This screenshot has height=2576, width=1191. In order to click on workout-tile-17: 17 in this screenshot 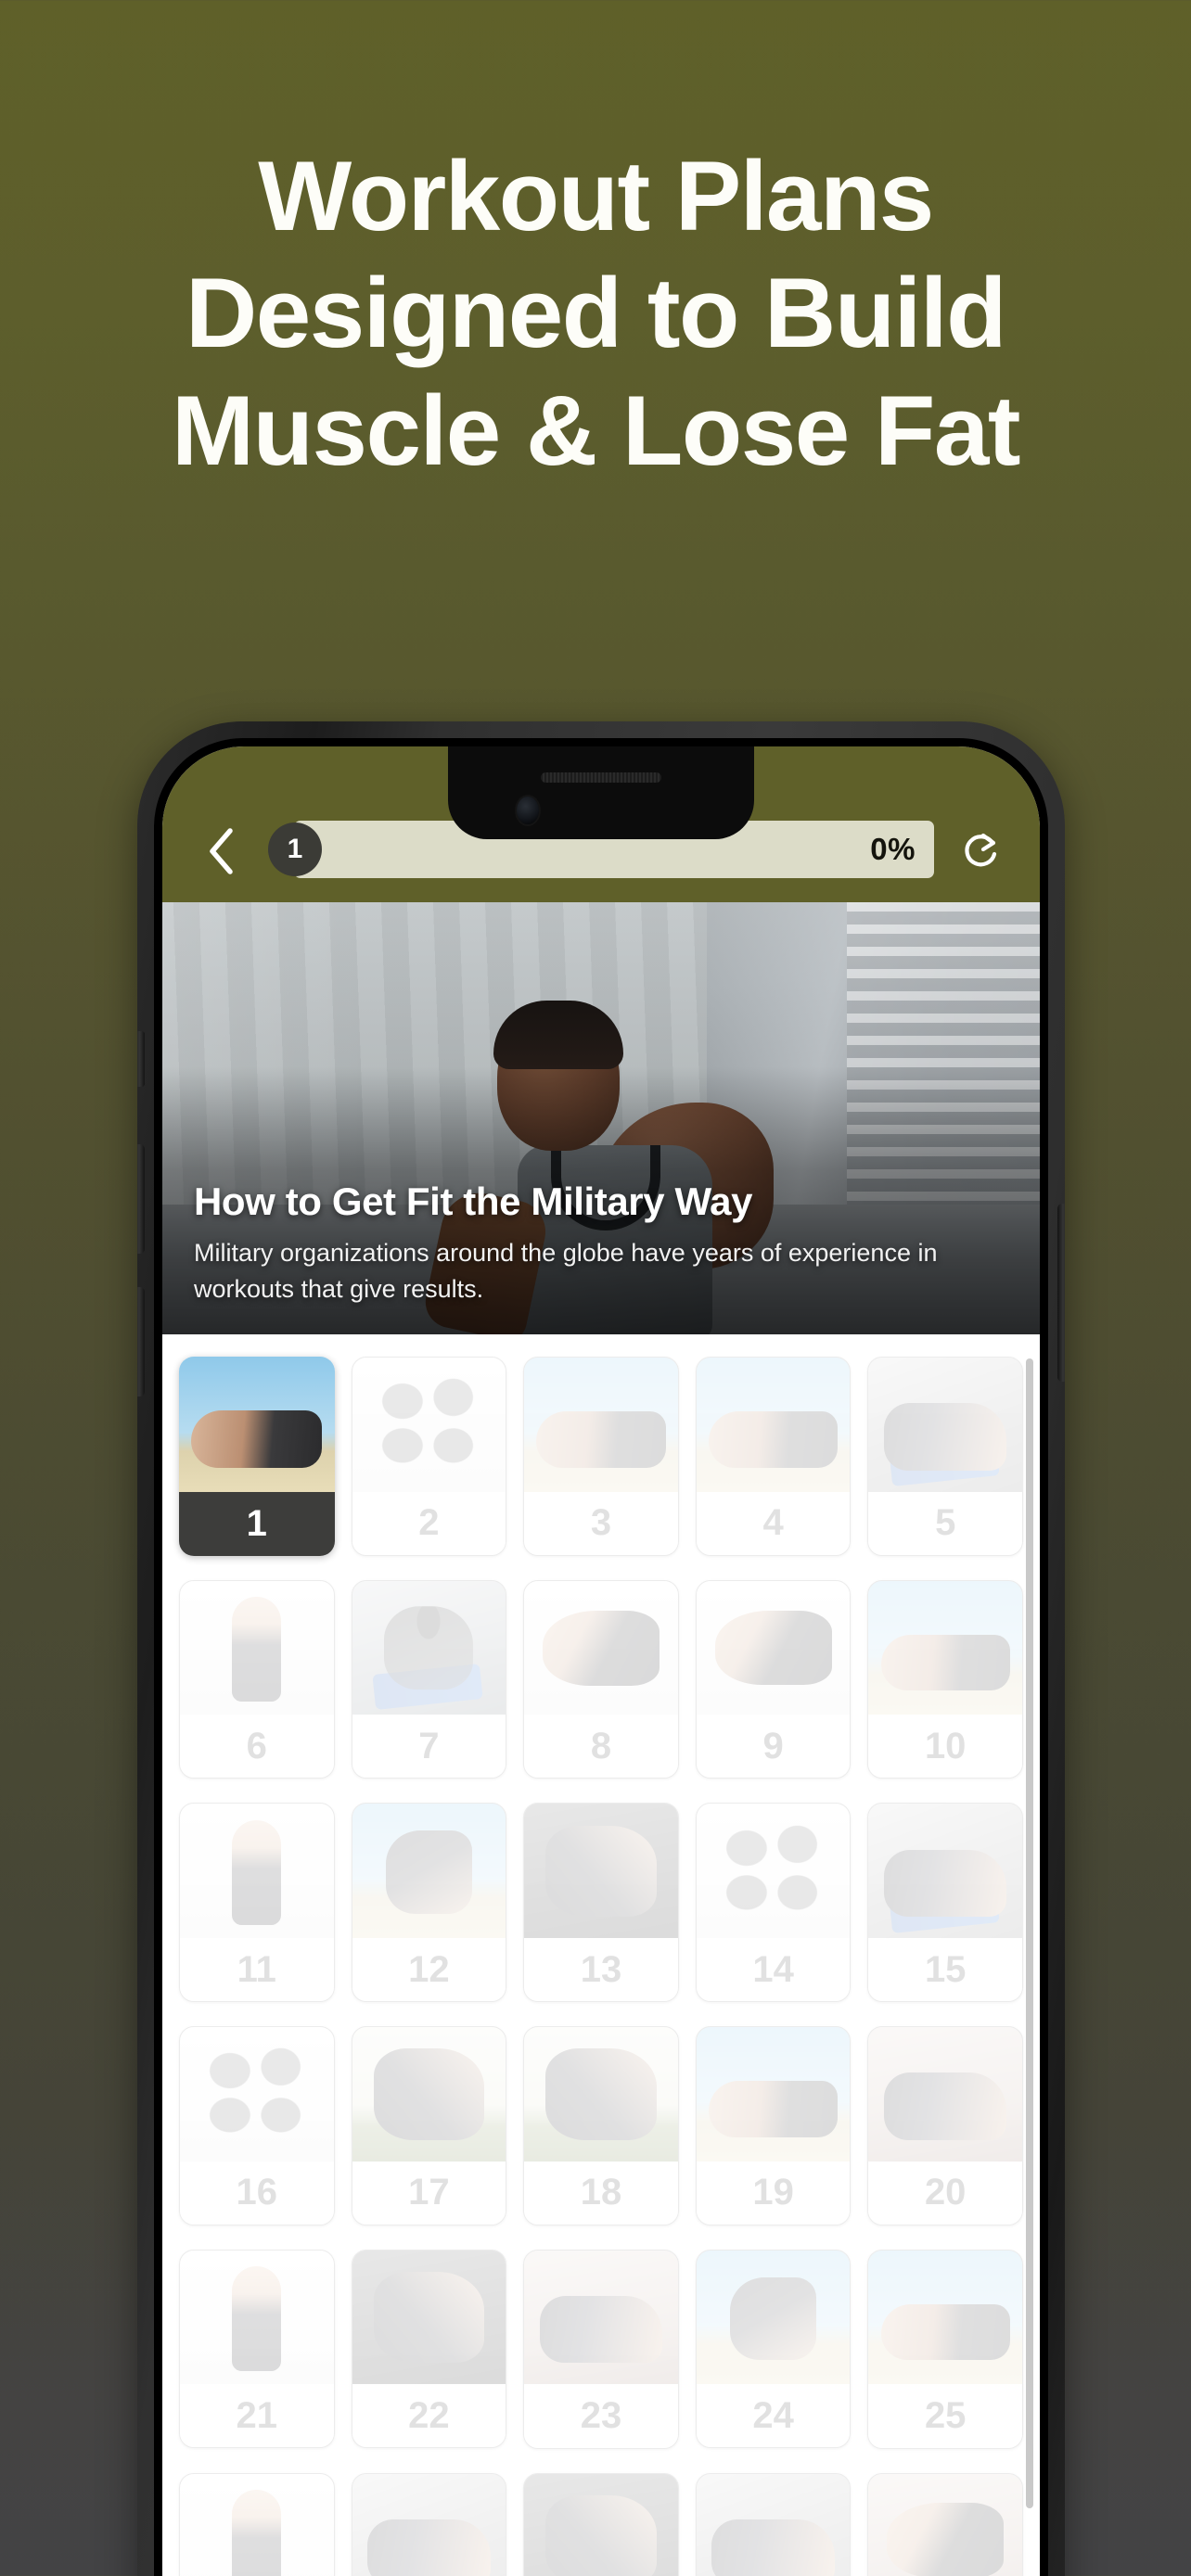, I will do `click(429, 2125)`.